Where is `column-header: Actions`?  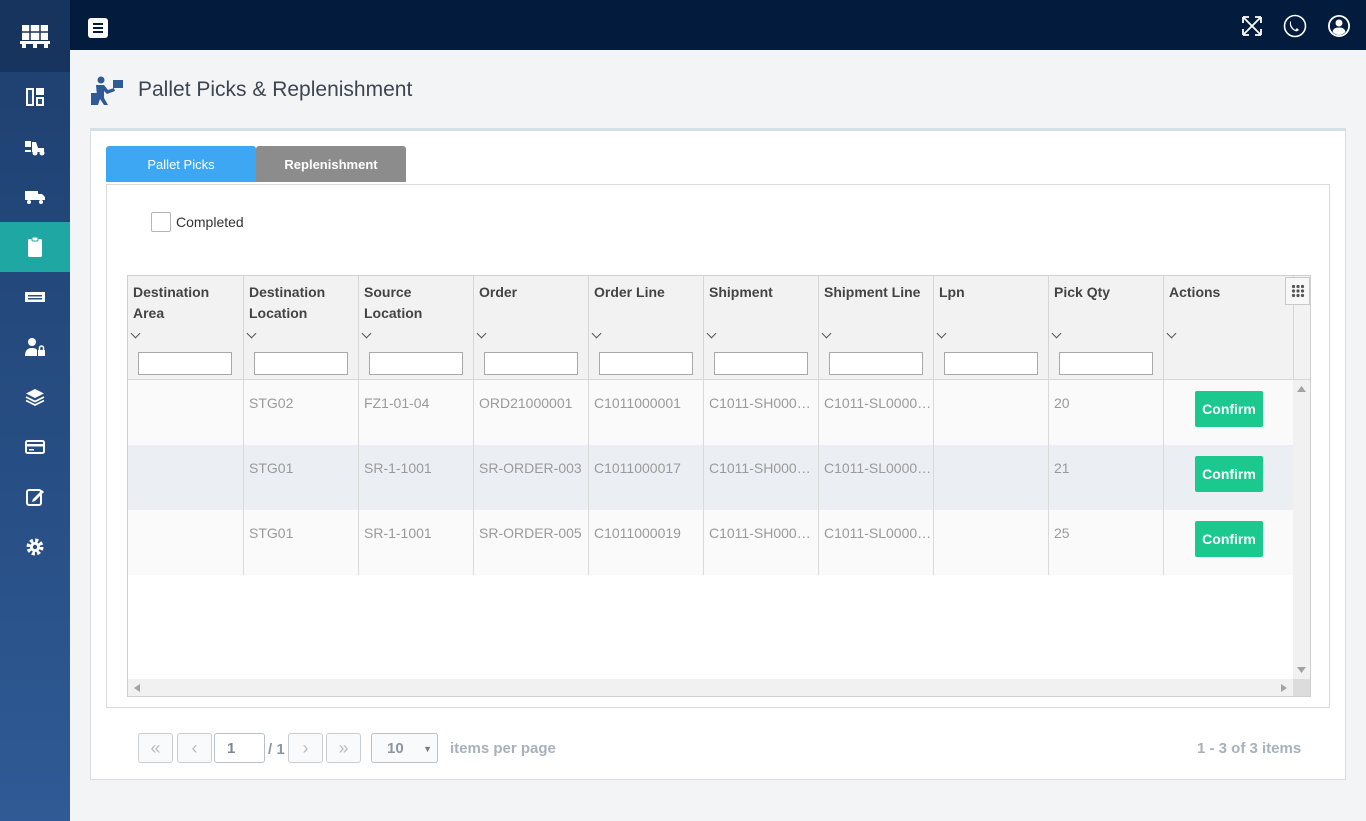 column-header: Actions is located at coordinates (1228, 328).